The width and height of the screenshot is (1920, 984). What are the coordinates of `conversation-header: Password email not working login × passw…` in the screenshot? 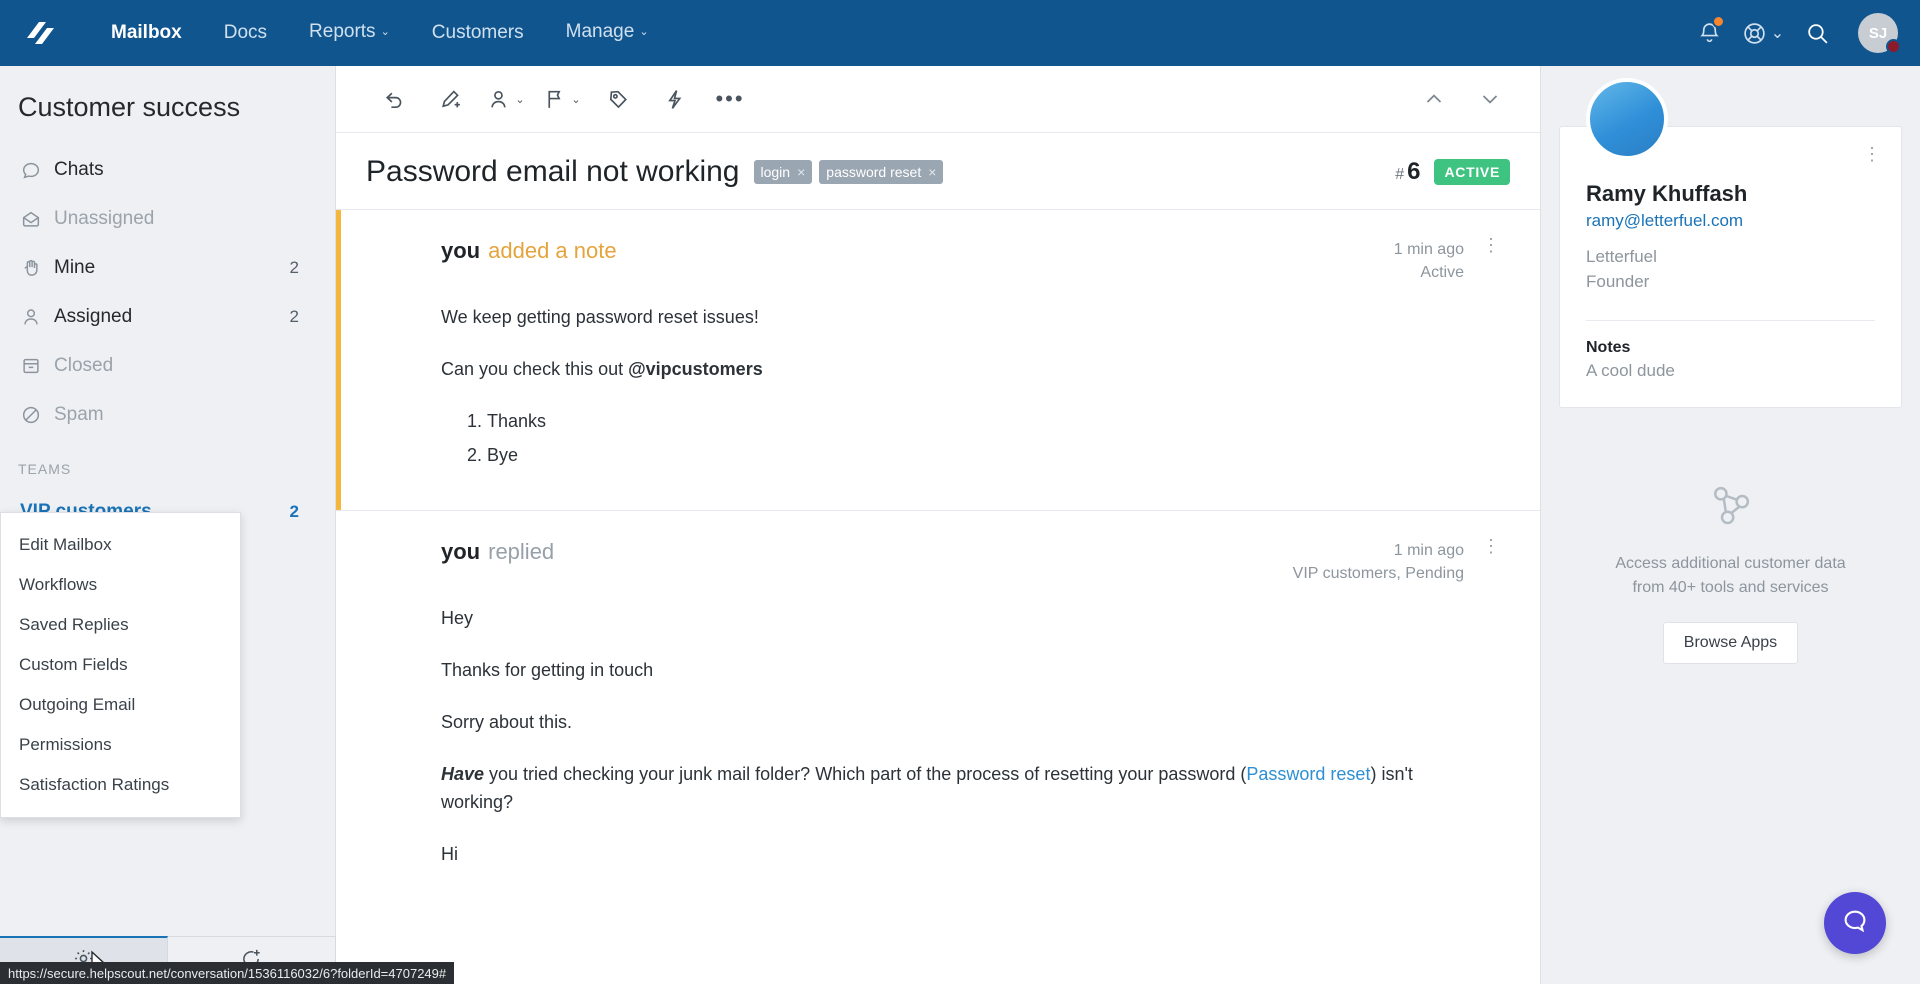 It's located at (938, 171).